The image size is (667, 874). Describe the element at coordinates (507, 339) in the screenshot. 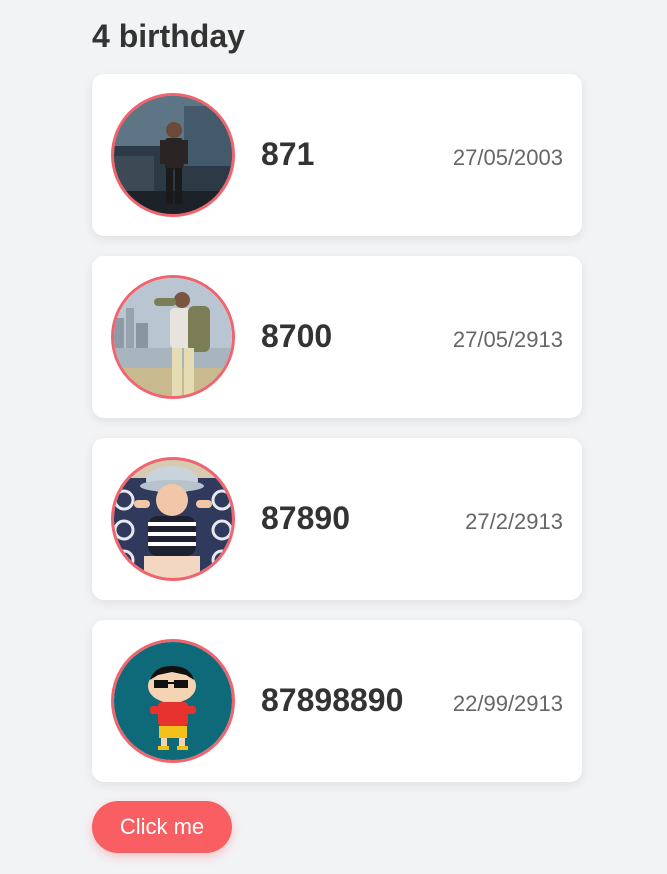

I see `birthday-date: 27/05/2913` at that location.